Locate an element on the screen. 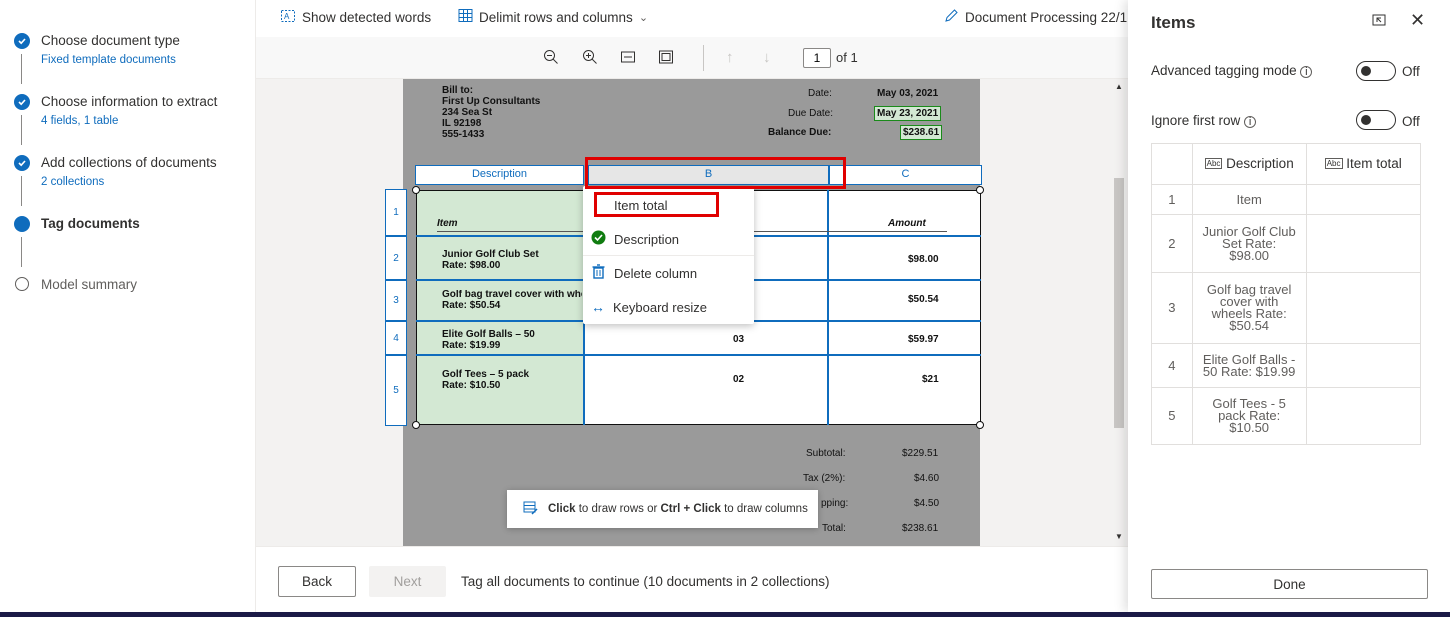 The height and width of the screenshot is (617, 1450). column-header-description: Description is located at coordinates (499, 175).